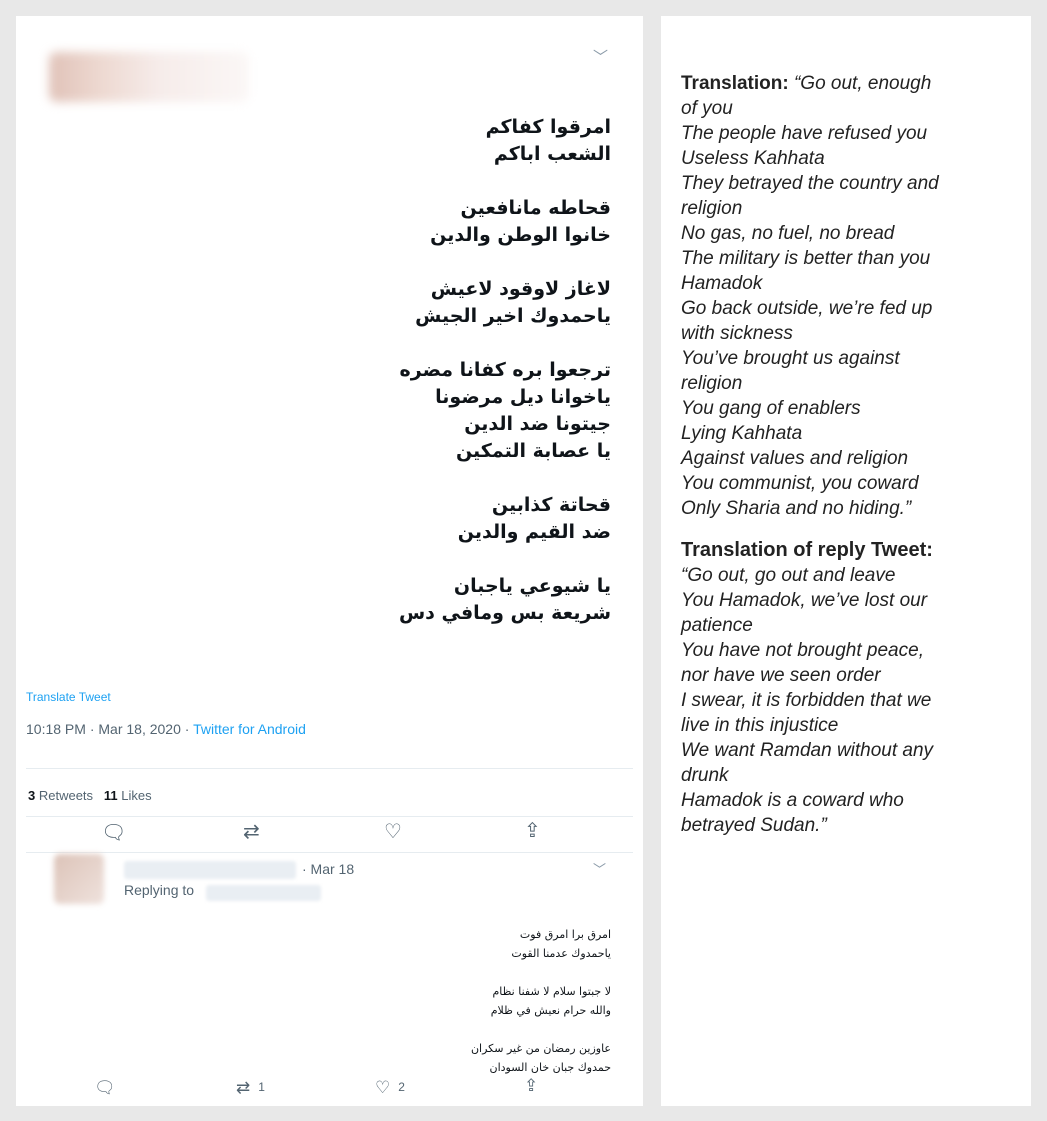 Image resolution: width=1047 pixels, height=1121 pixels. I want to click on replying-to-label: Replying to, so click(159, 890).